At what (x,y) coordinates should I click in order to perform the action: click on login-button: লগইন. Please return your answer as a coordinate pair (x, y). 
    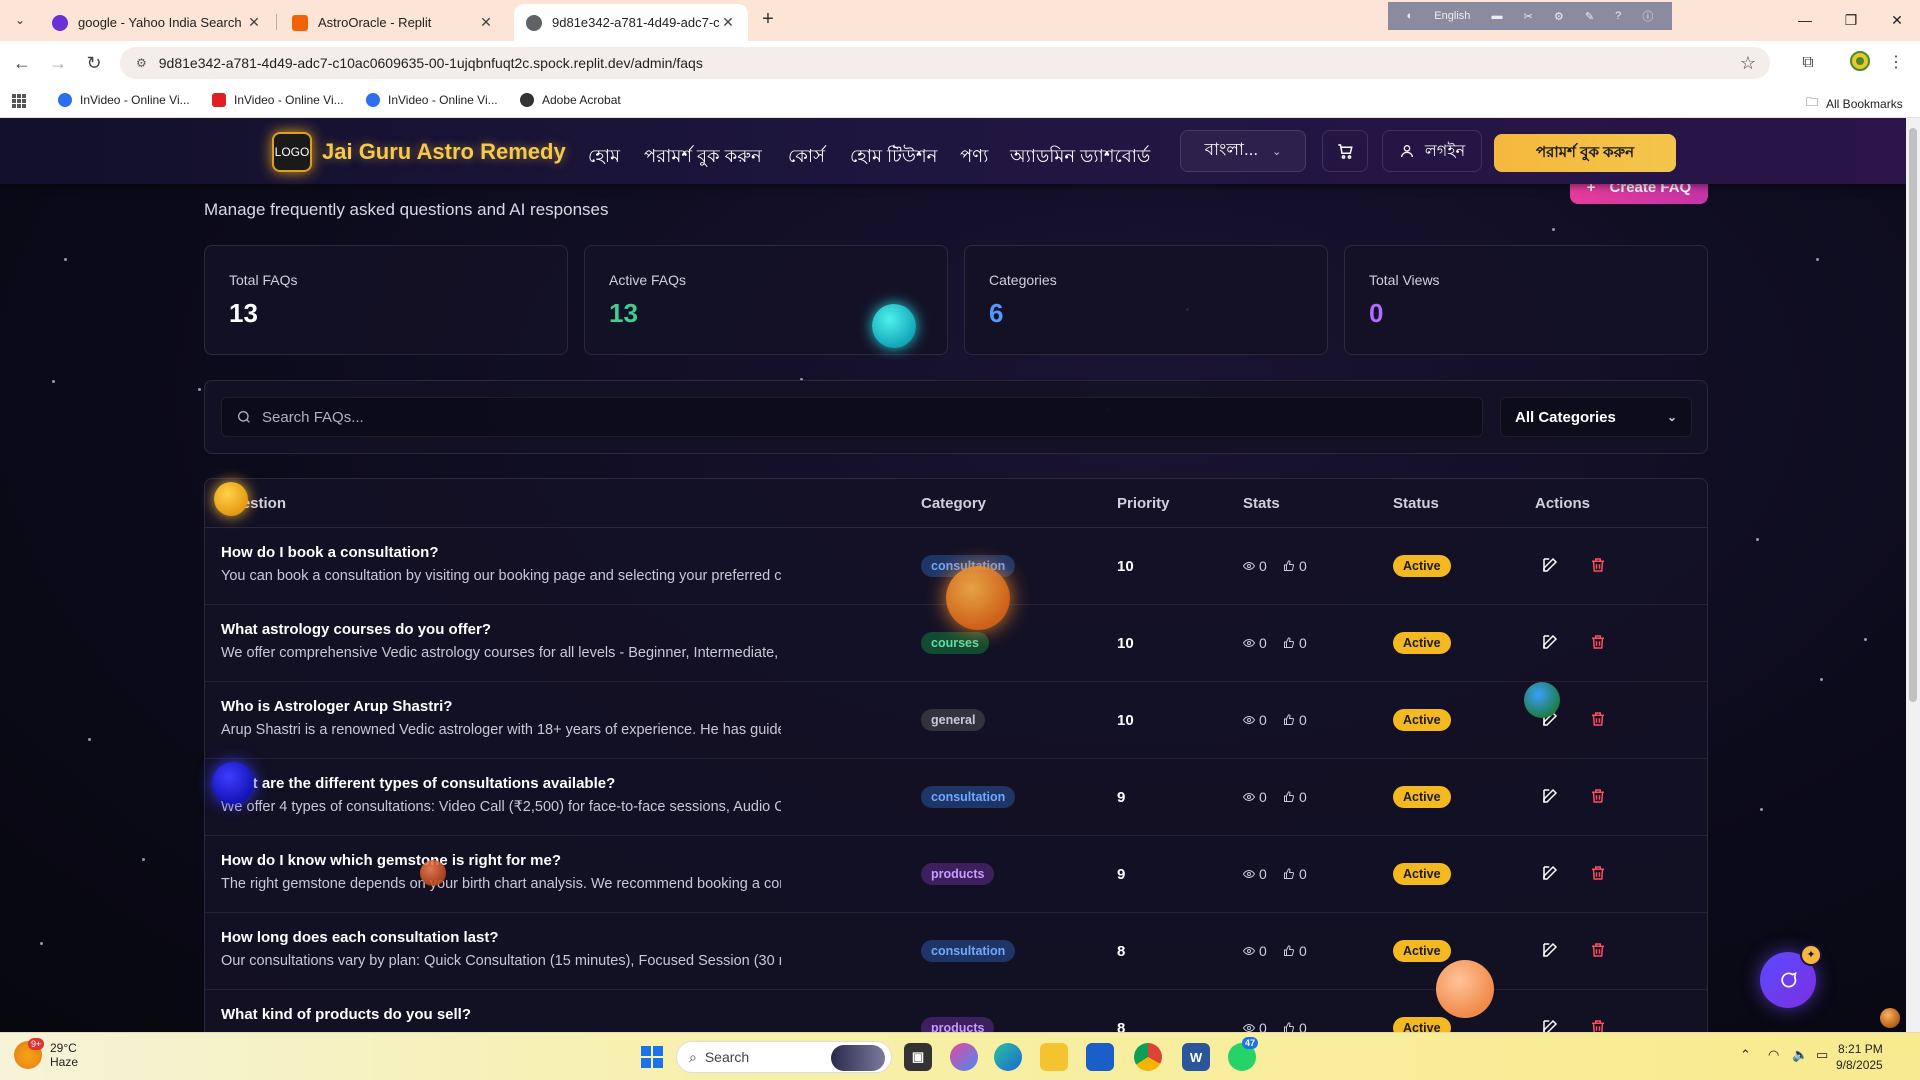
    Looking at the image, I should click on (1432, 151).